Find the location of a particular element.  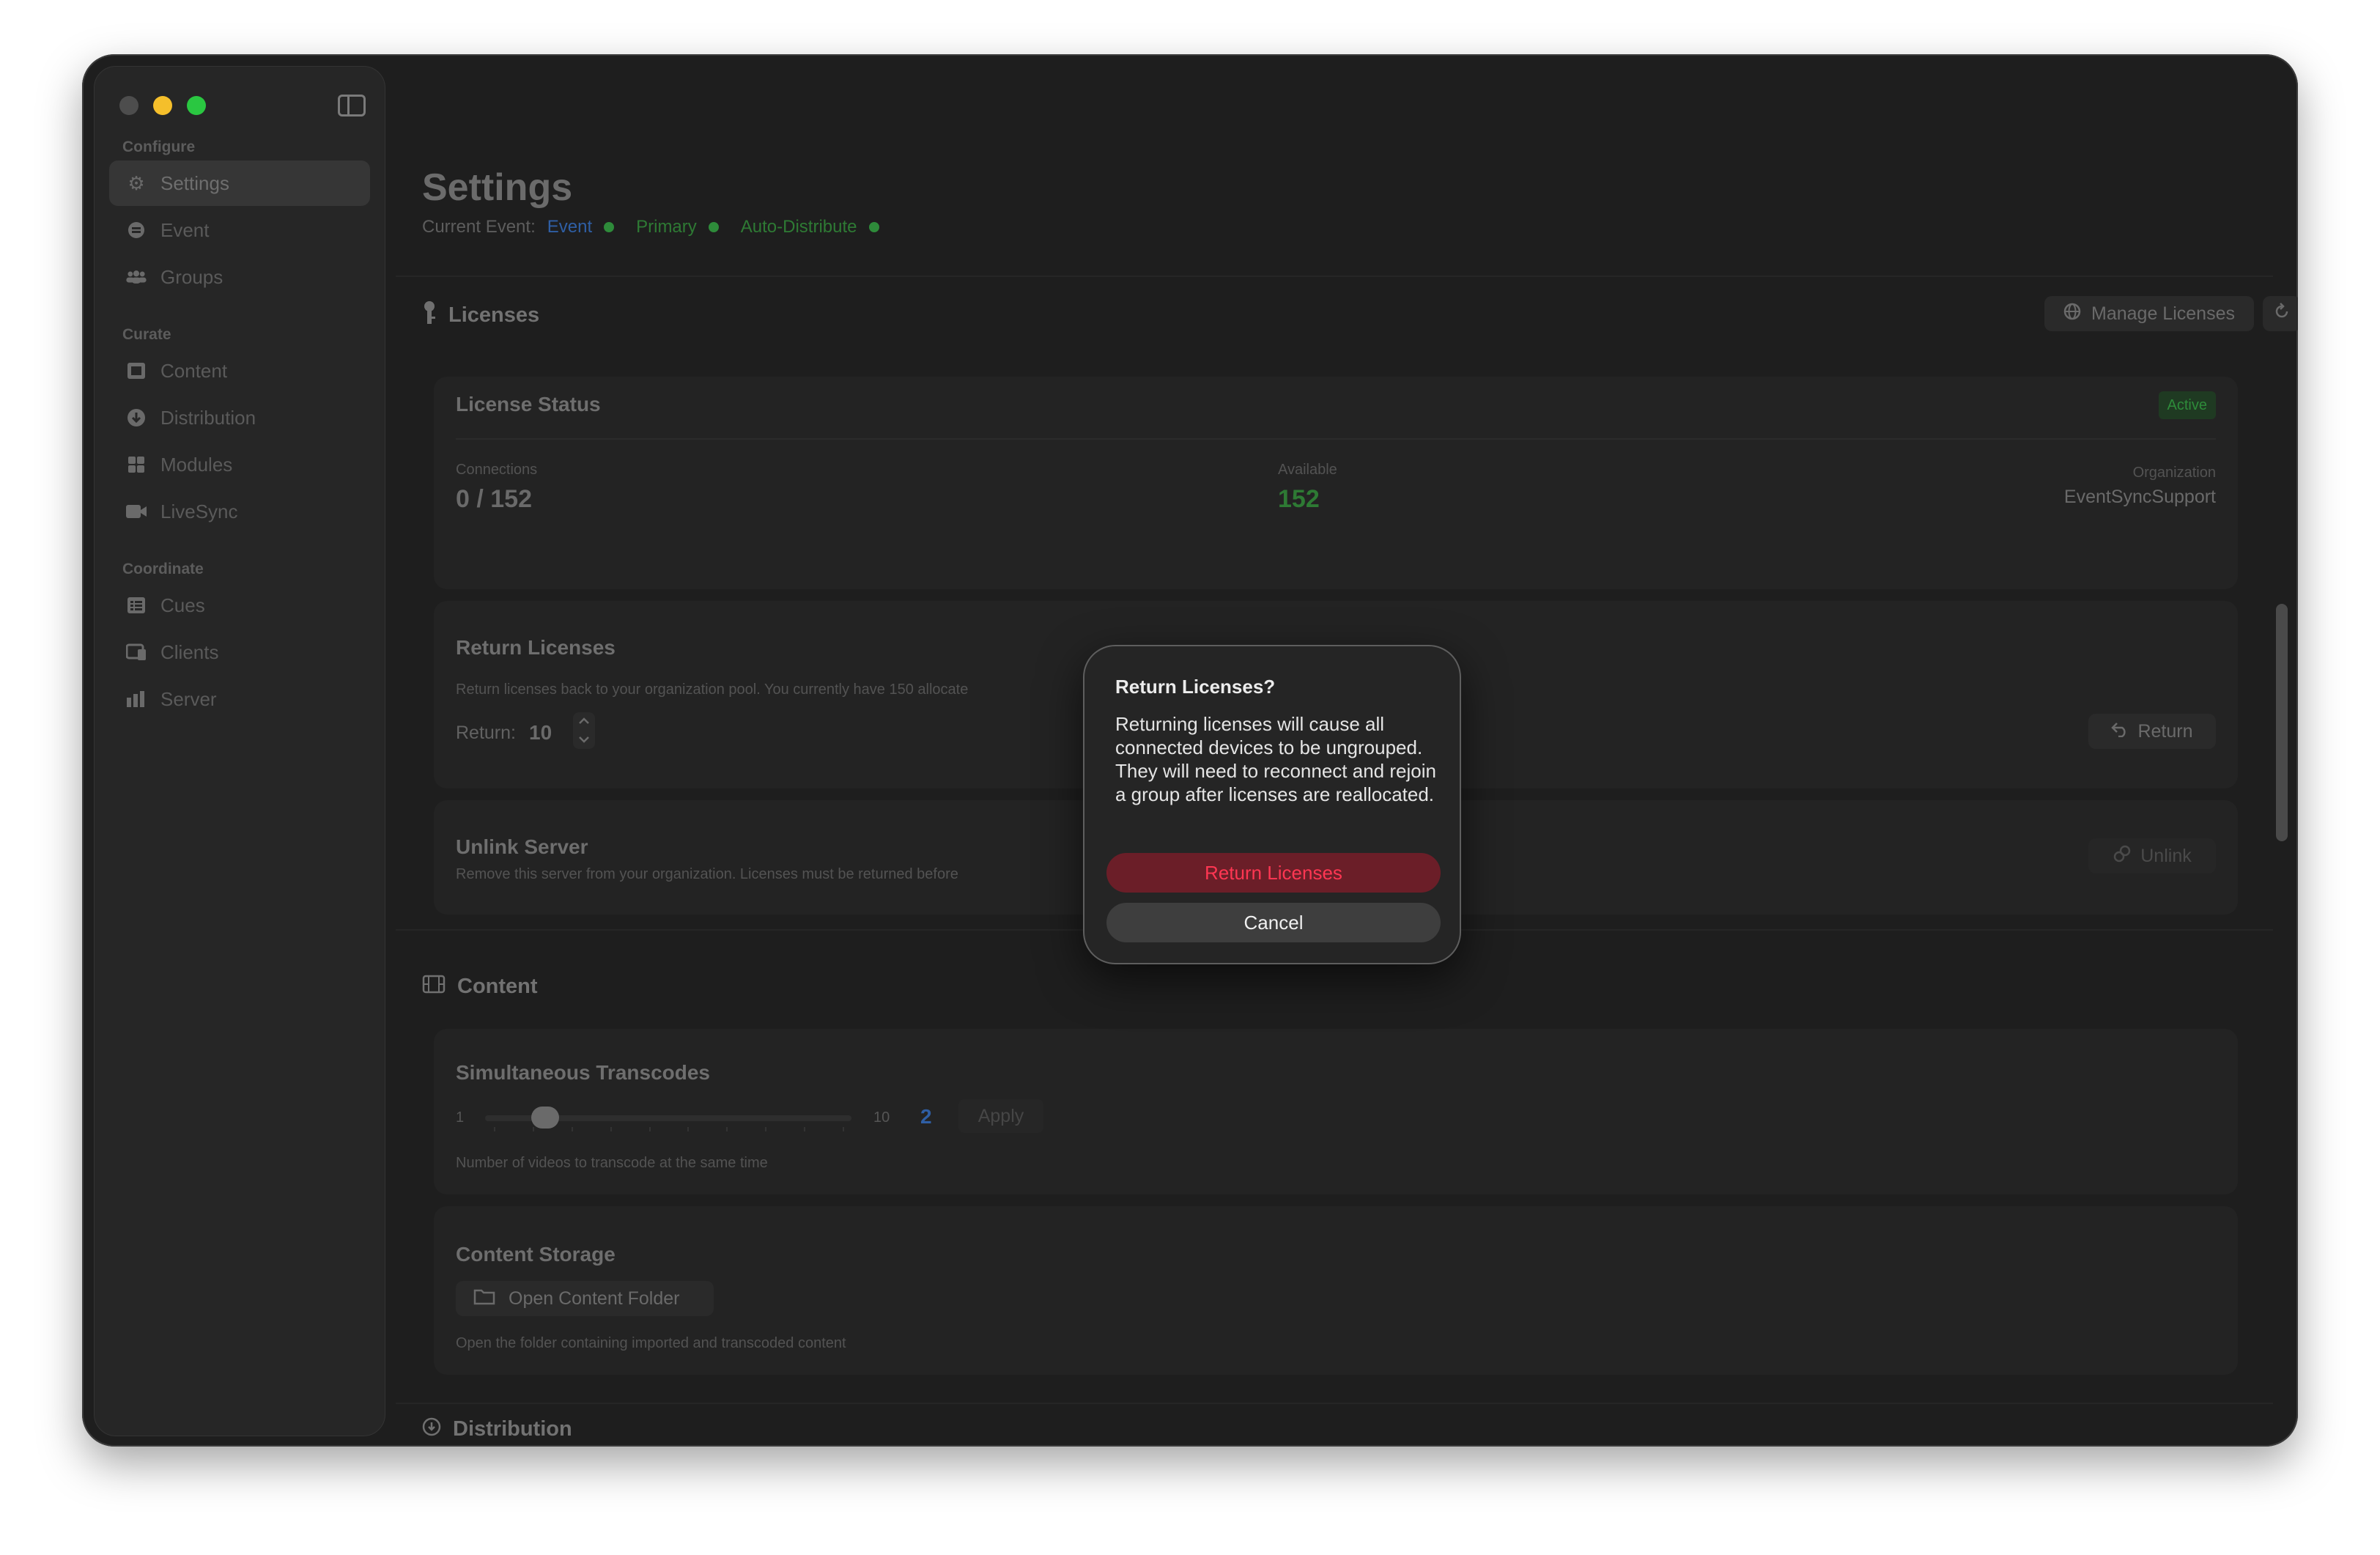

manage-licenses-label: Manage Licenses is located at coordinates (2163, 313).